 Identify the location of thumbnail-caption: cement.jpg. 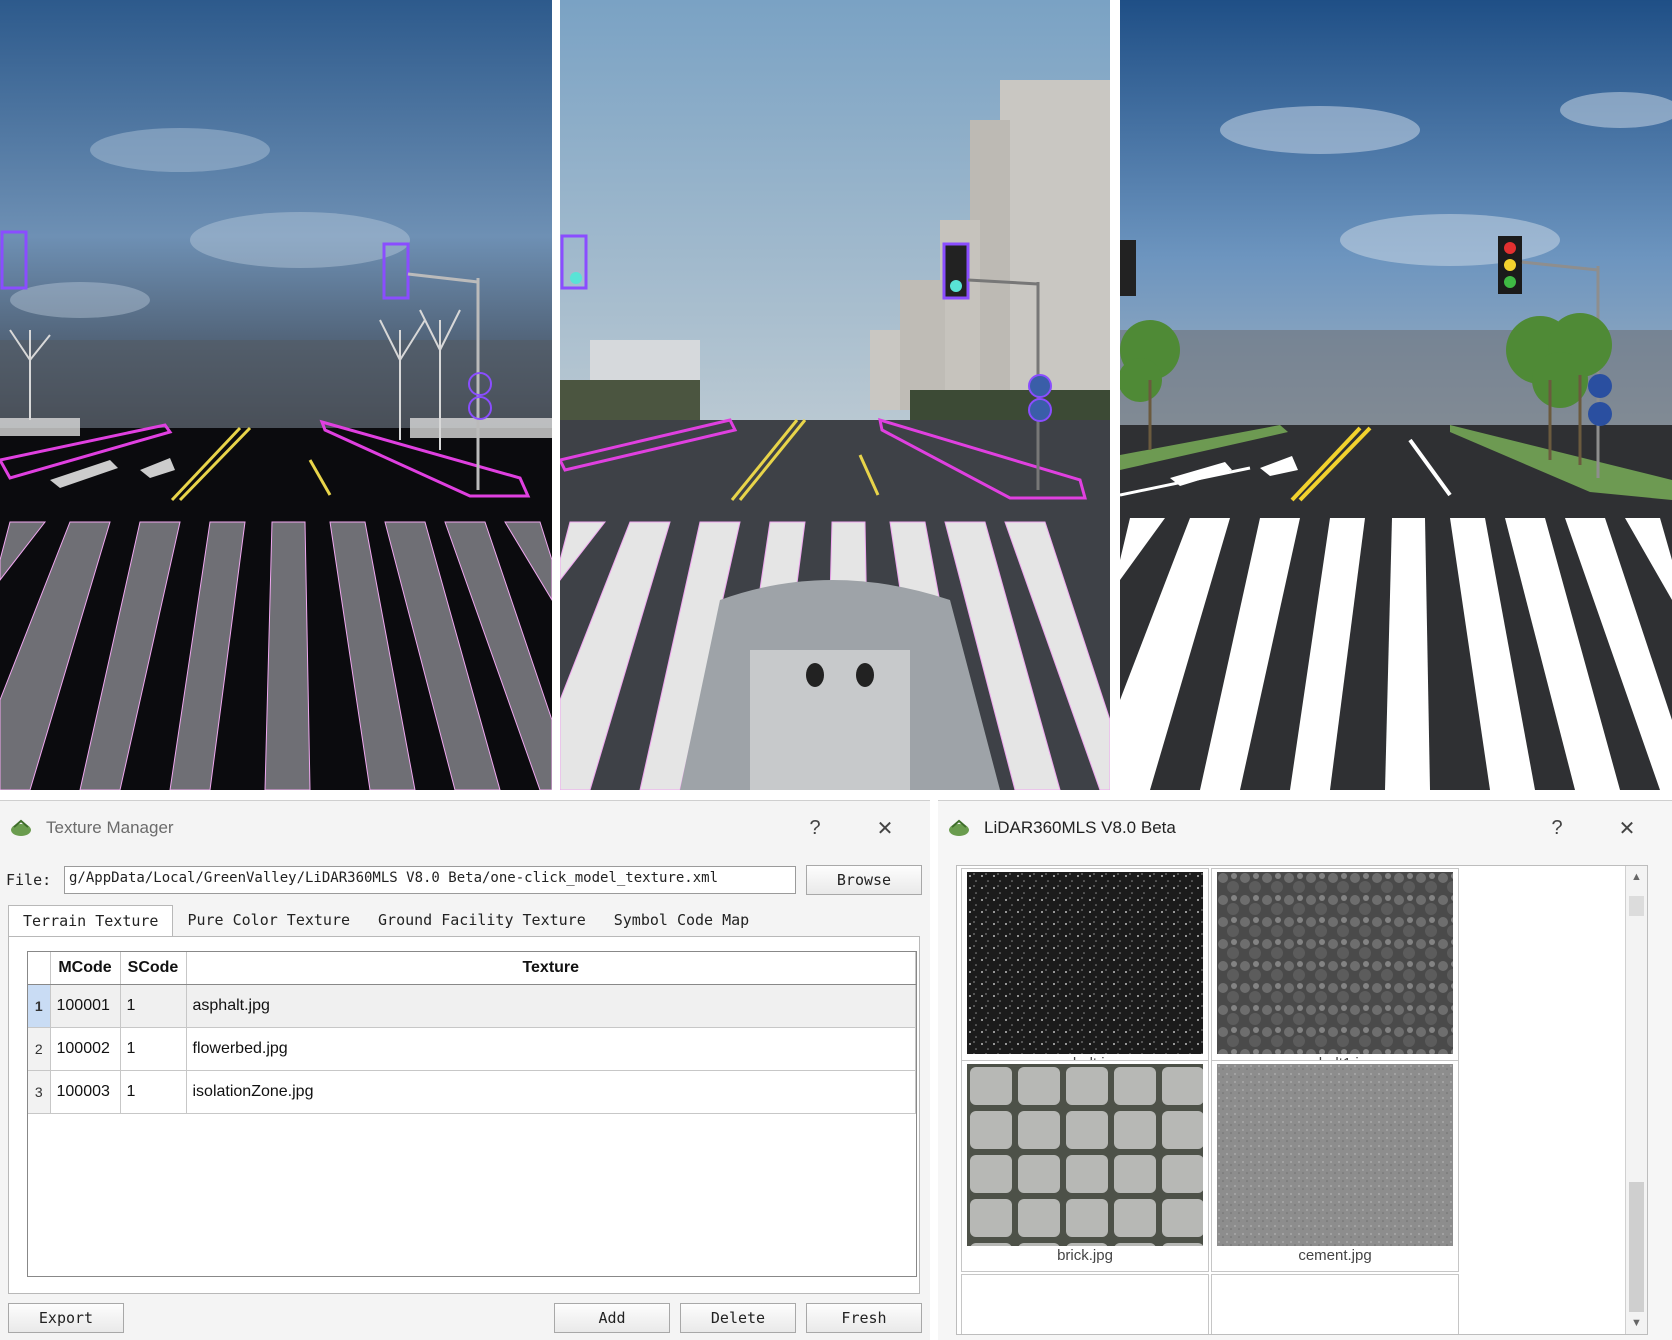
(1335, 1255).